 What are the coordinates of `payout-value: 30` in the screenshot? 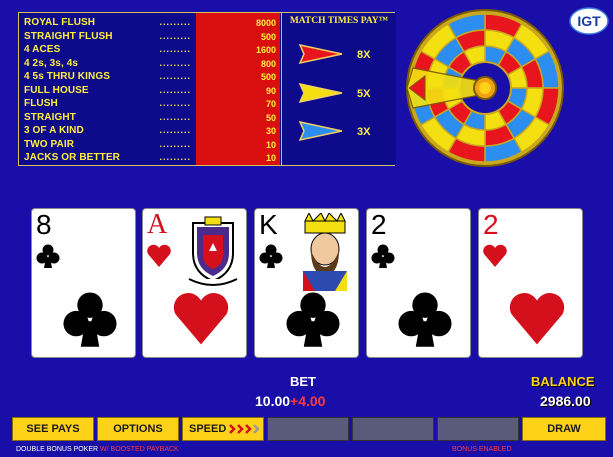 It's located at (270, 131).